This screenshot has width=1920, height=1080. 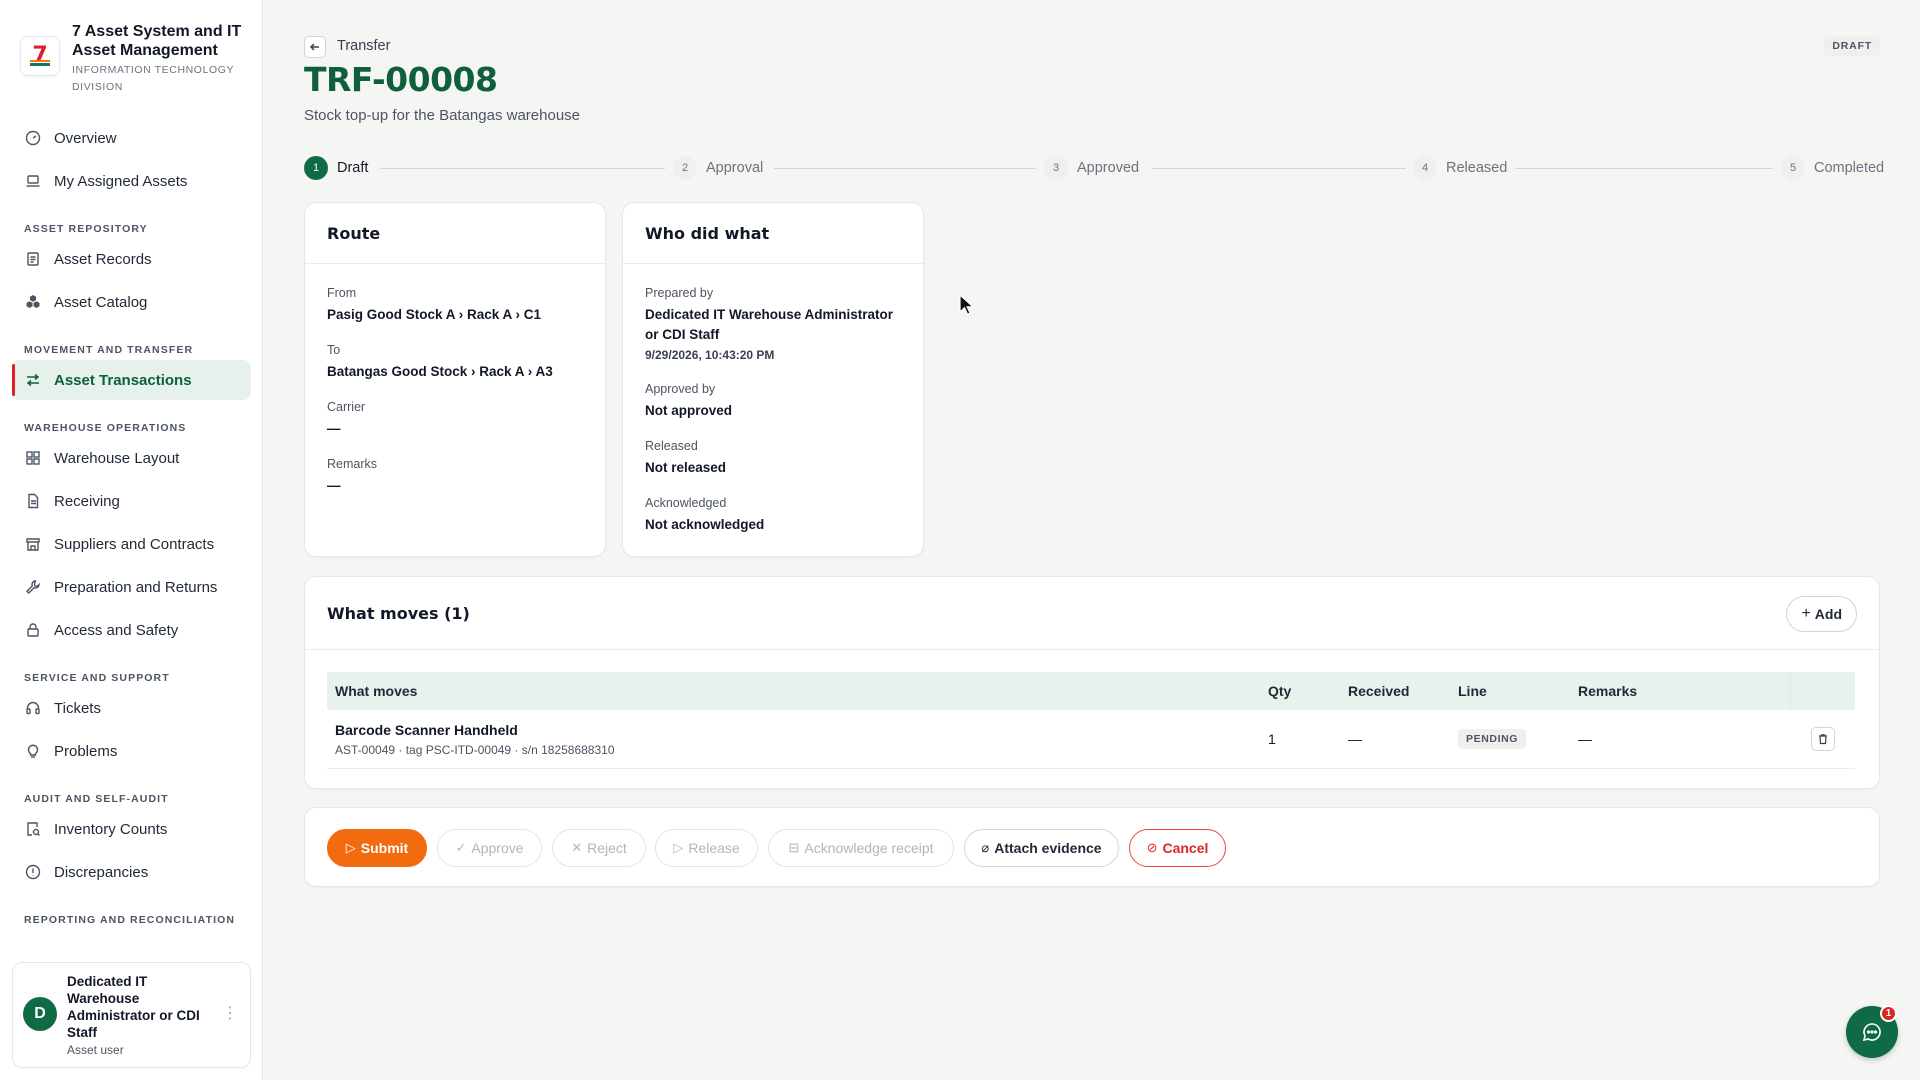 What do you see at coordinates (686, 503) in the screenshot?
I see `field-label: Acknowledged` at bounding box center [686, 503].